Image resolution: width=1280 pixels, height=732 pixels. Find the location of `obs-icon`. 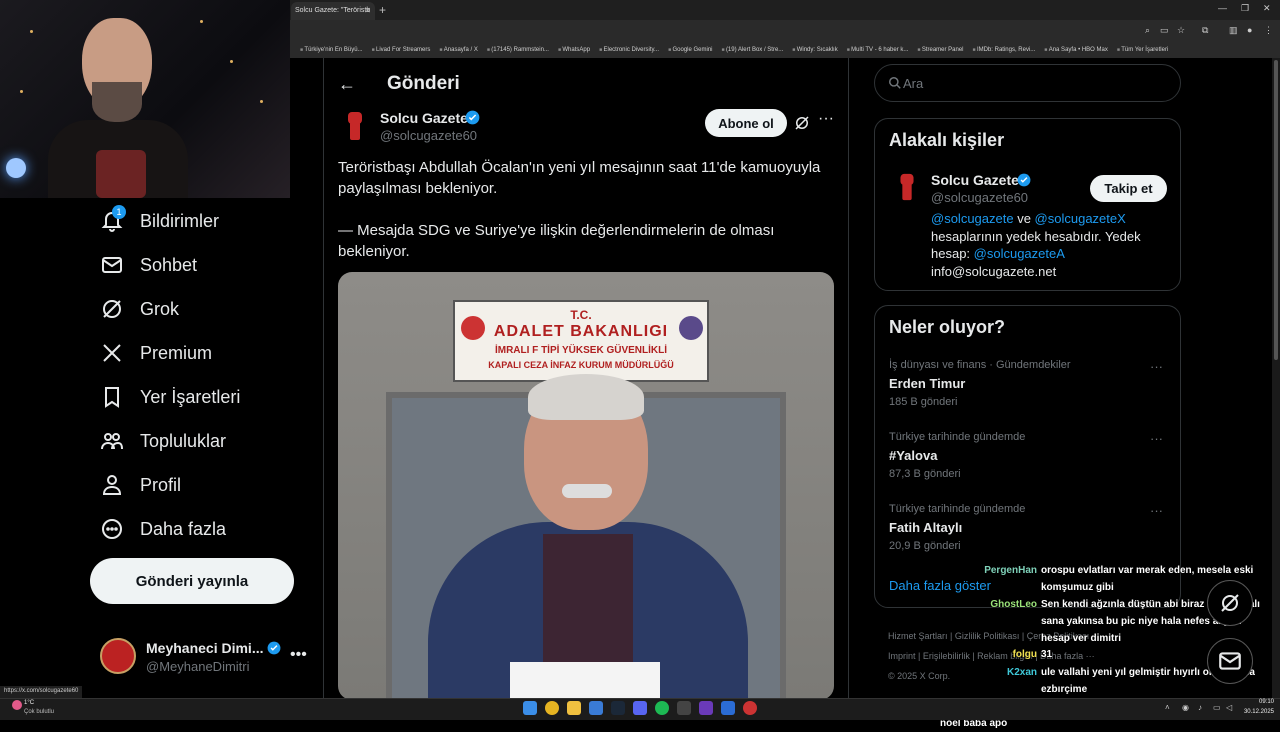

obs-icon is located at coordinates (750, 708).